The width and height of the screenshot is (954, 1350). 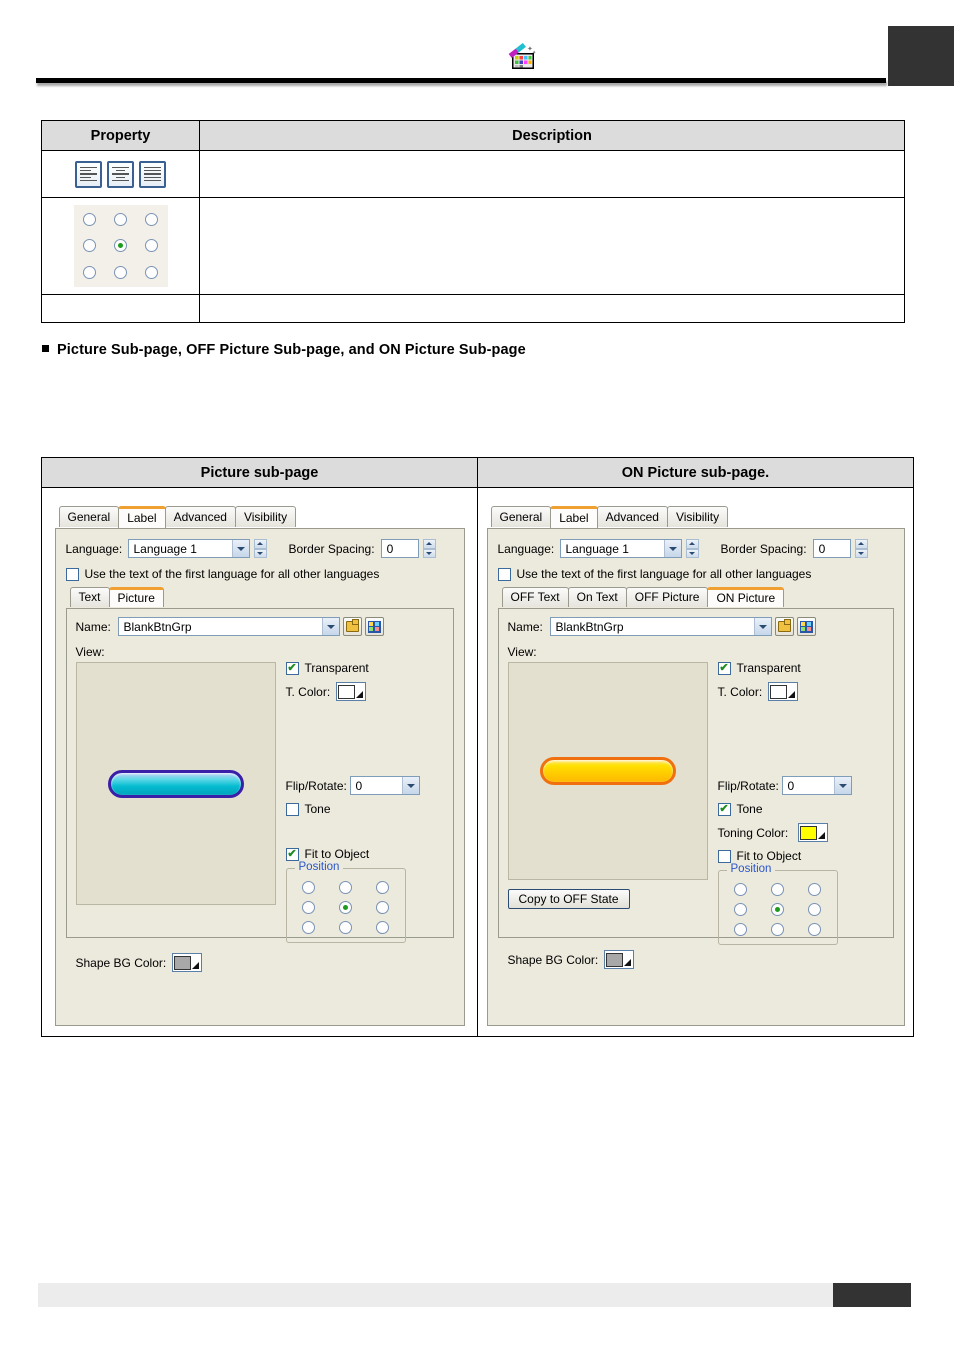 I want to click on subtab-off-text: OFF Text, so click(x=535, y=597).